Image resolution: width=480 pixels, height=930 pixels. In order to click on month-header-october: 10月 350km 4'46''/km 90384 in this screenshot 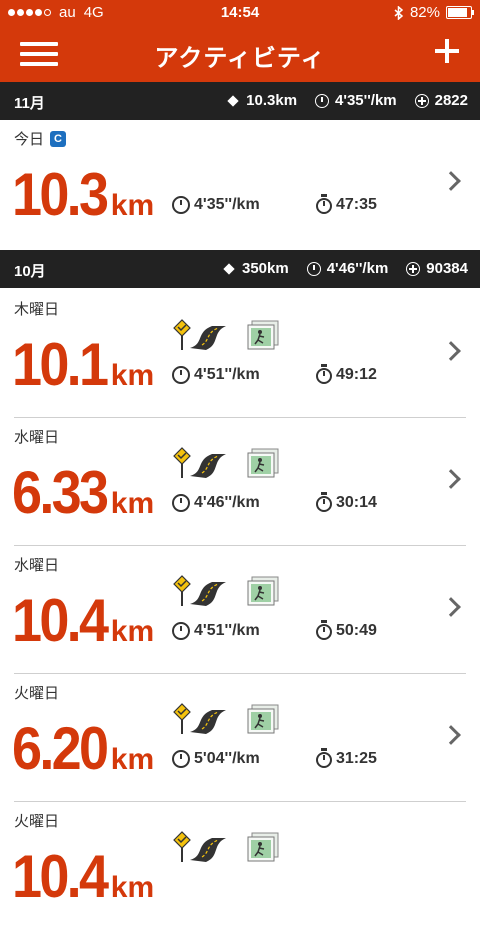, I will do `click(240, 269)`.